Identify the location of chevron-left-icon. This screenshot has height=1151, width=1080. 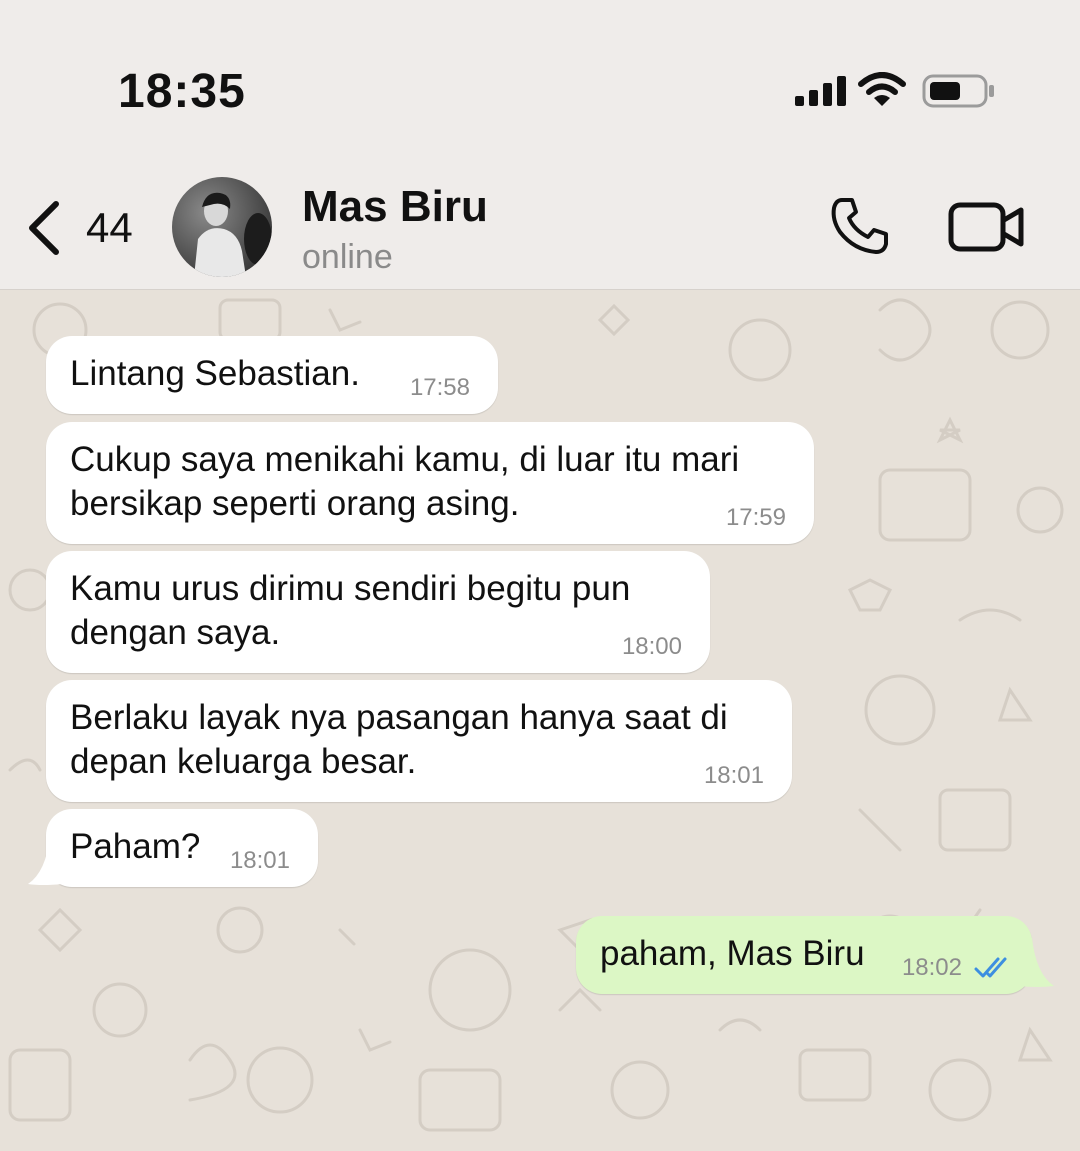
(44, 228).